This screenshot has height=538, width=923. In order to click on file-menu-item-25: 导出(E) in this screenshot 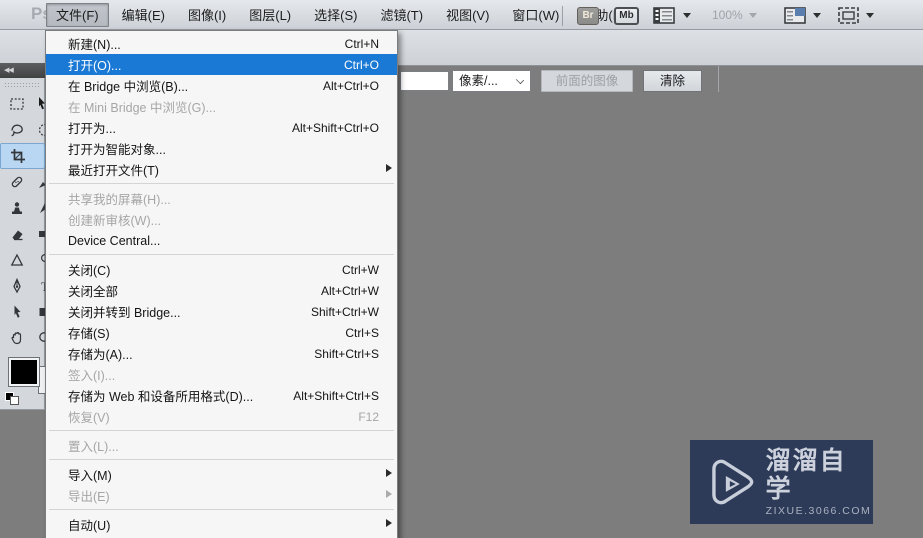, I will do `click(221, 495)`.